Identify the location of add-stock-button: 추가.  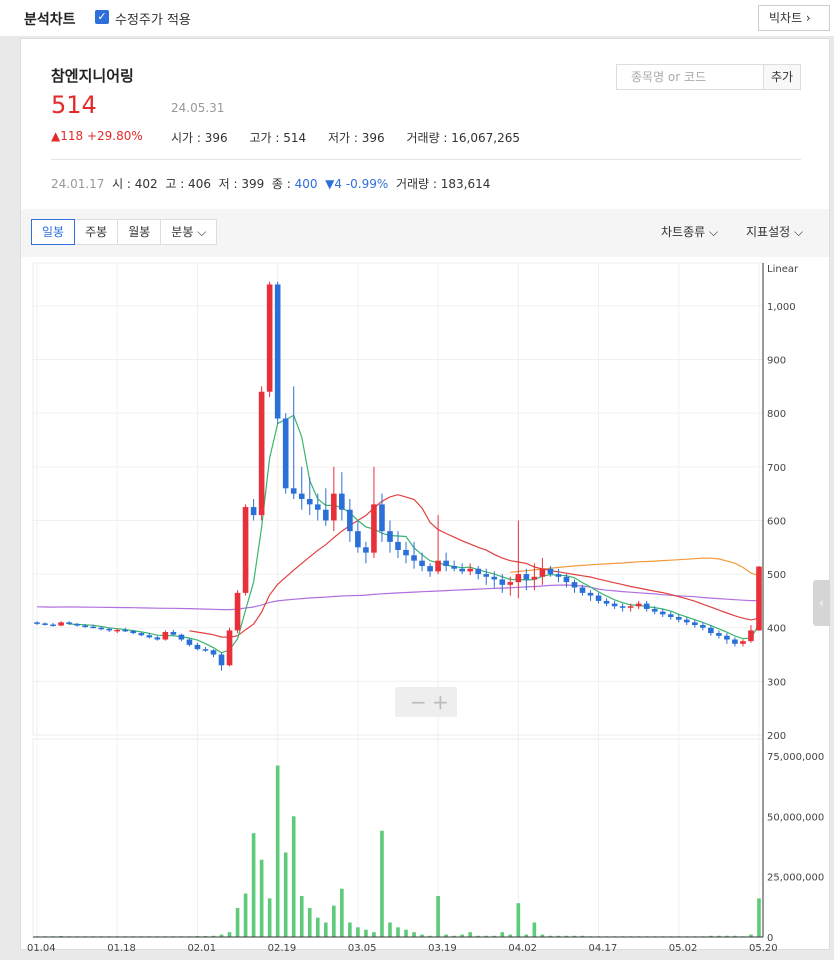
(782, 77).